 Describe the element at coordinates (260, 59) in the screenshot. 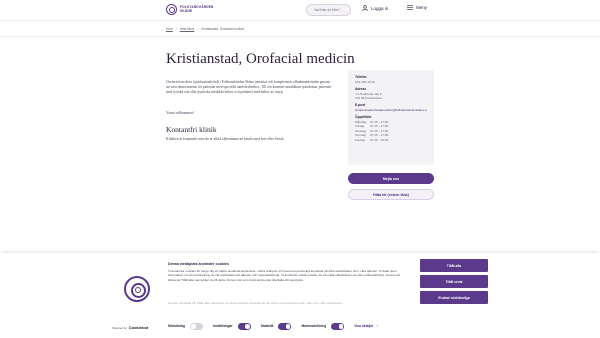

I see `page-title: Kristianstad, Orofacial medicin` at that location.